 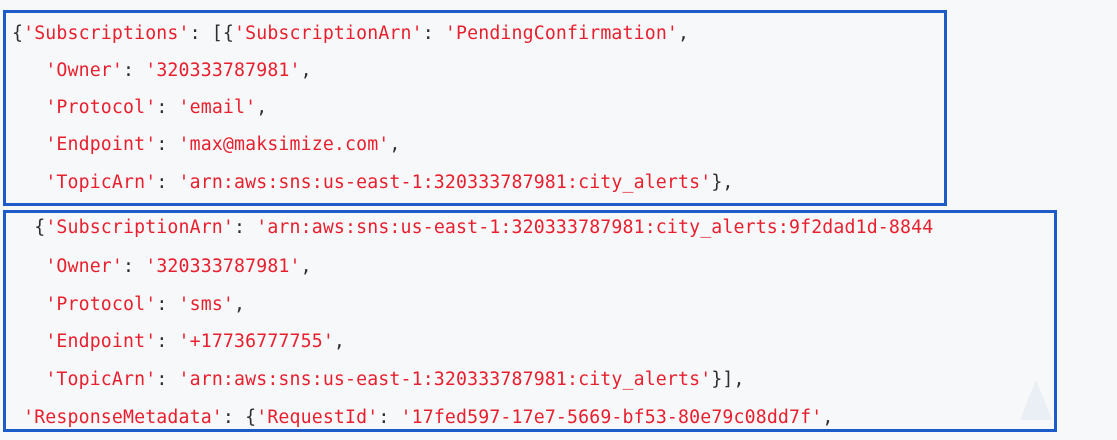 What do you see at coordinates (284, 144) in the screenshot?
I see `string-literal: 'max@maksimize.com'` at bounding box center [284, 144].